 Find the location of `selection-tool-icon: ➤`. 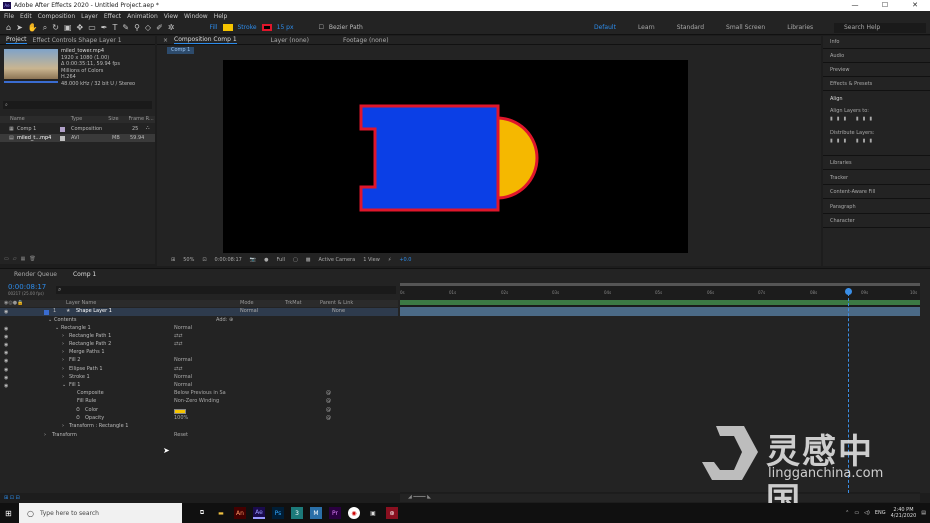

selection-tool-icon: ➤ is located at coordinates (19, 27).